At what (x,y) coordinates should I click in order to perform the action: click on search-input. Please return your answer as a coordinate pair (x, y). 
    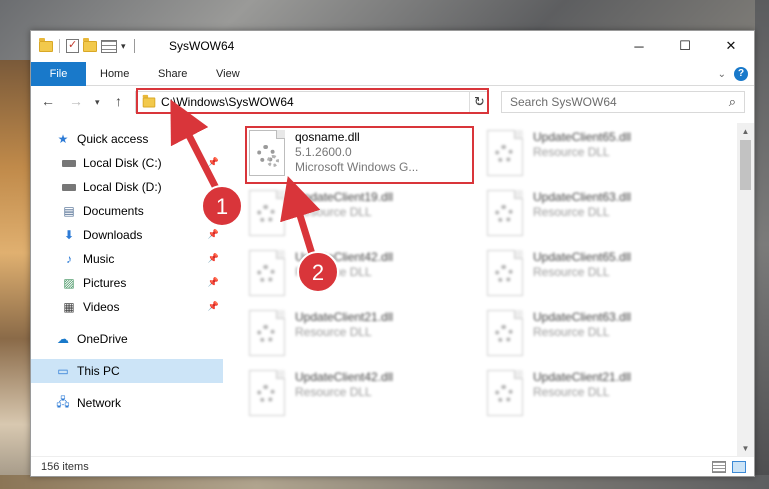
    Looking at the image, I should click on (607, 102).